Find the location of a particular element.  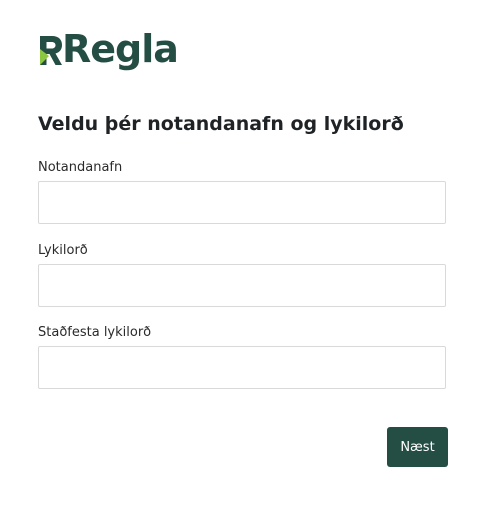

password-label: Lykilorð is located at coordinates (63, 250).